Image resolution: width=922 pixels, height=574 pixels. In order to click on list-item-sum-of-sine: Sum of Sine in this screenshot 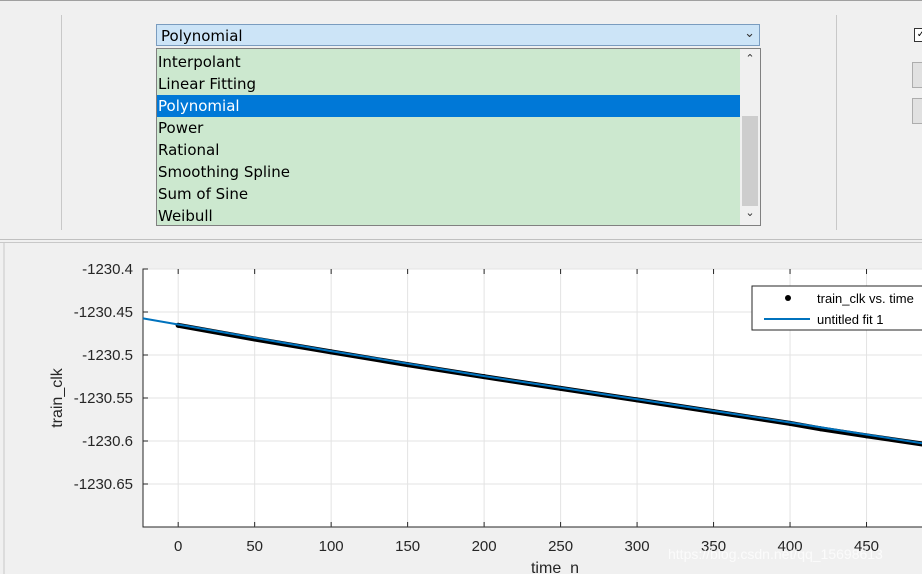, I will do `click(448, 194)`.